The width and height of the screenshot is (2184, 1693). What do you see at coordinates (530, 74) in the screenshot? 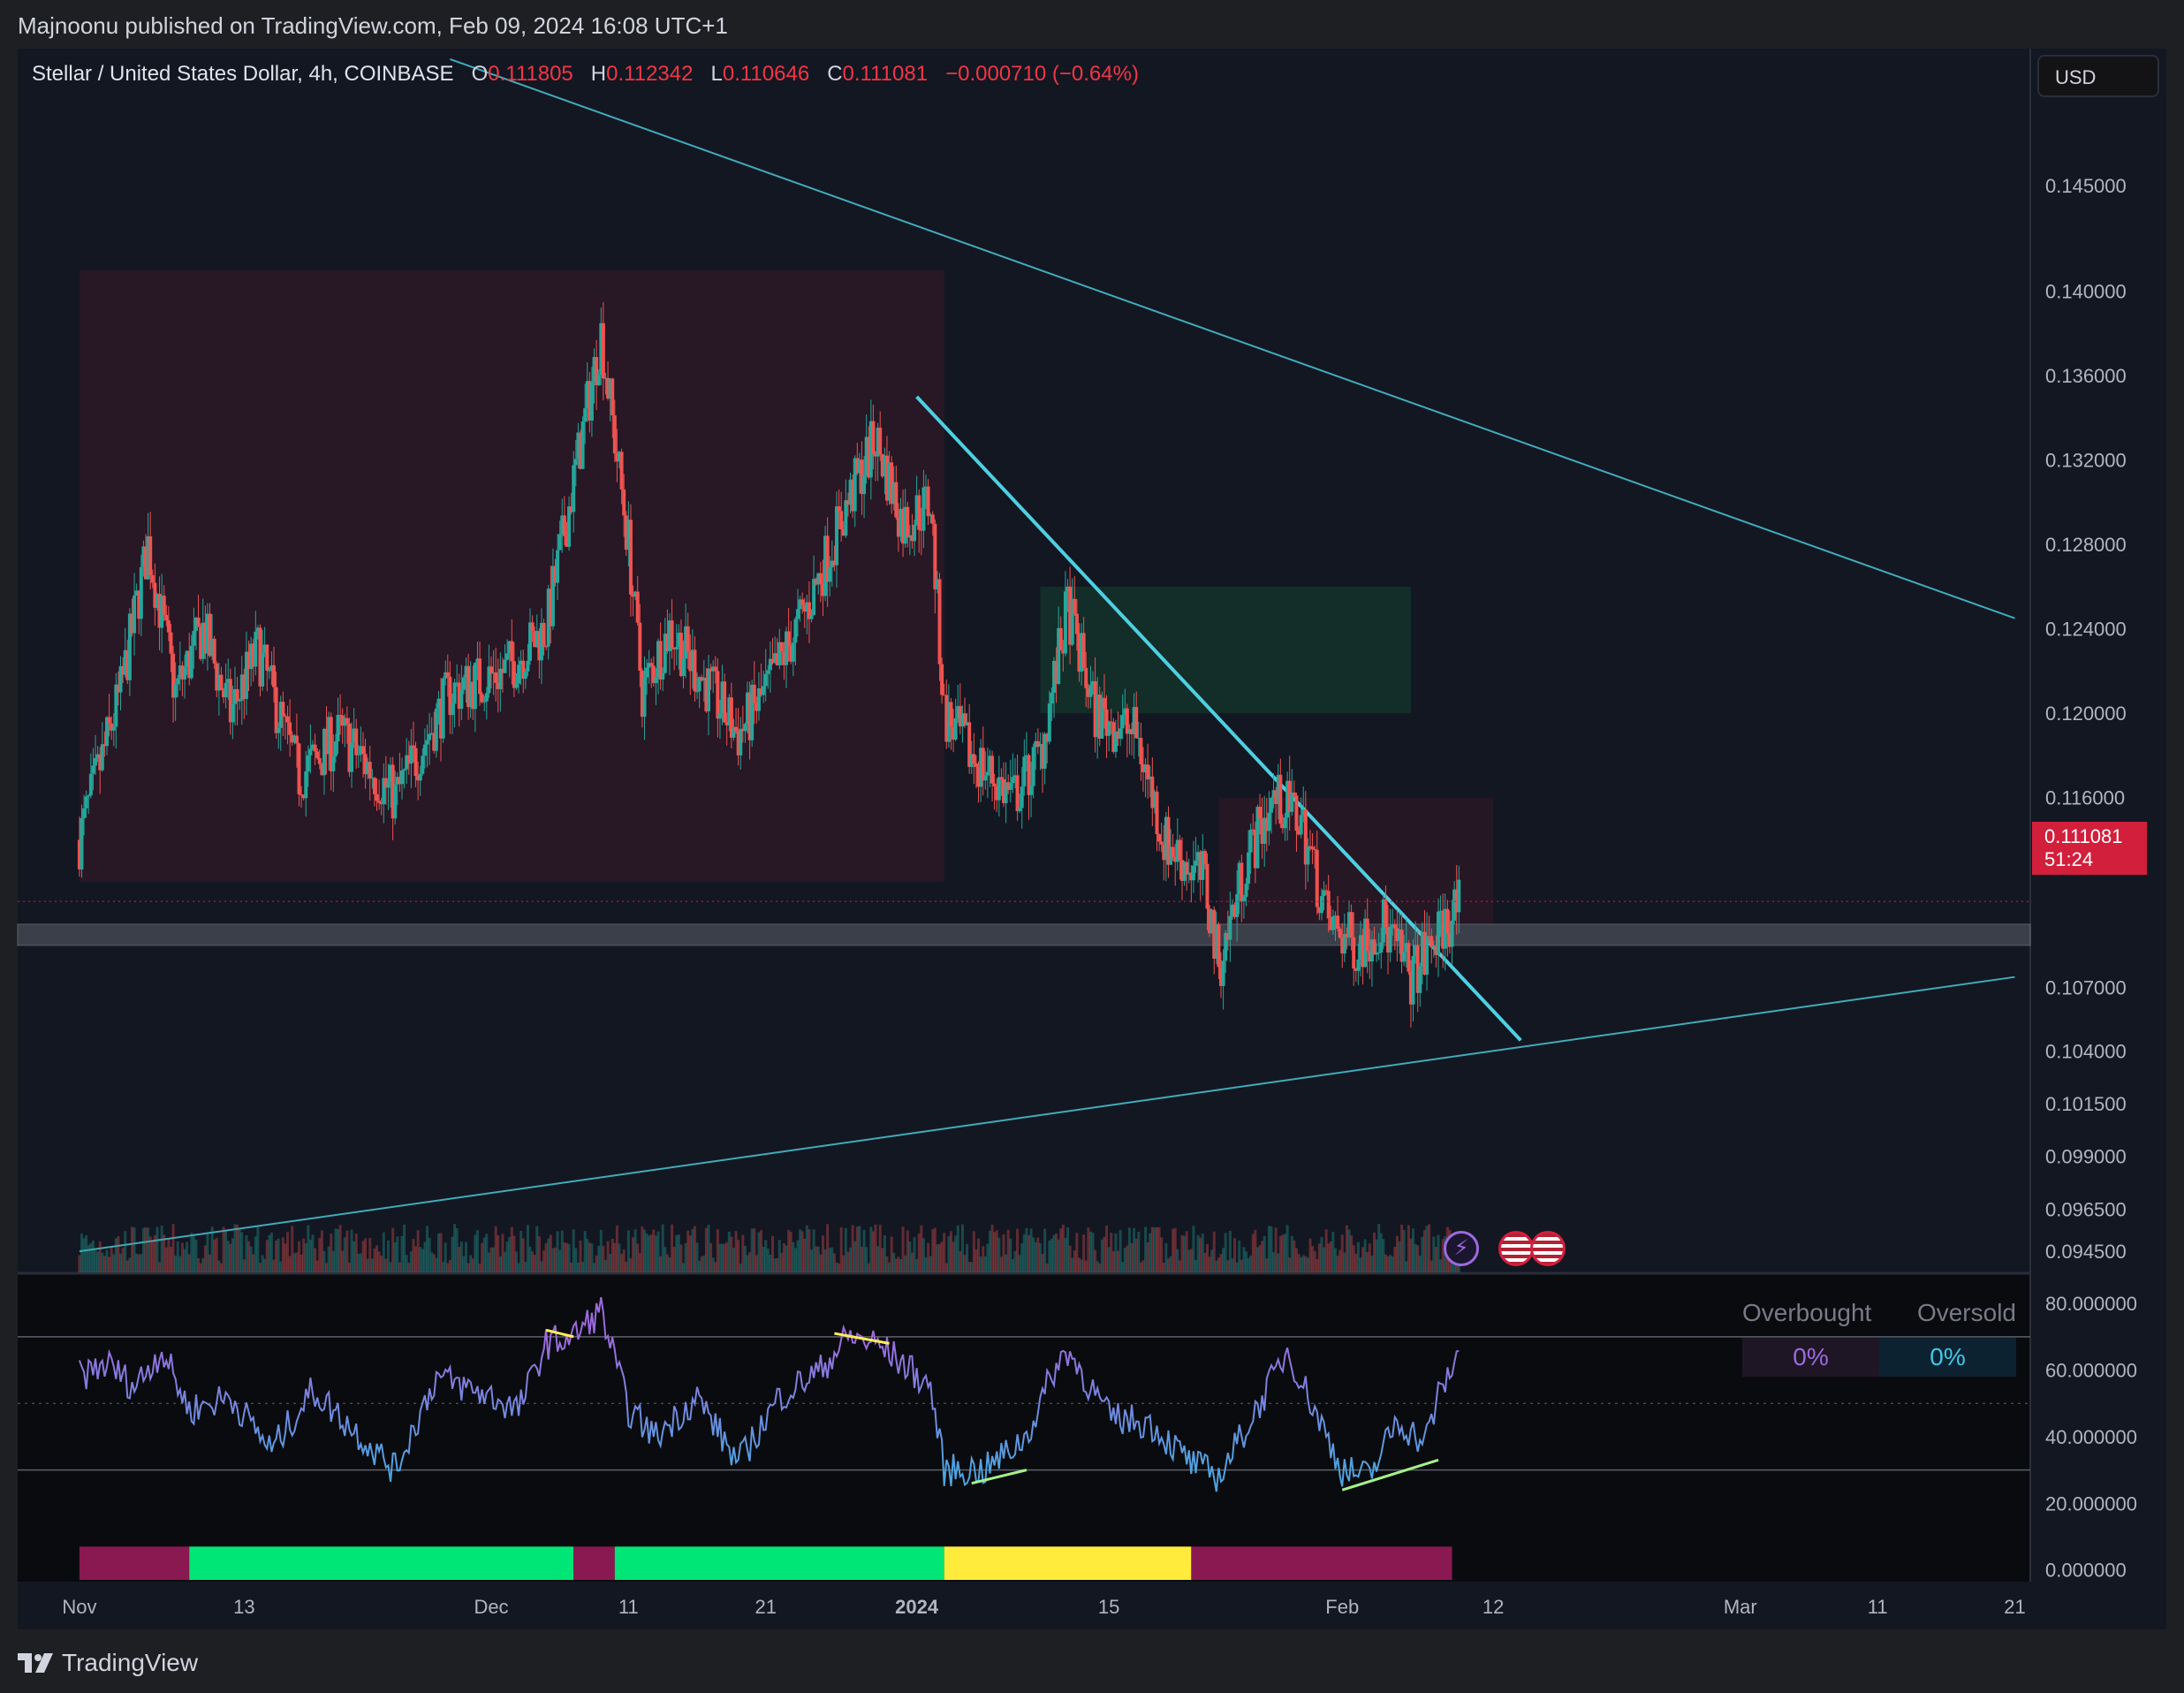
I see `open-value: 0.111805` at bounding box center [530, 74].